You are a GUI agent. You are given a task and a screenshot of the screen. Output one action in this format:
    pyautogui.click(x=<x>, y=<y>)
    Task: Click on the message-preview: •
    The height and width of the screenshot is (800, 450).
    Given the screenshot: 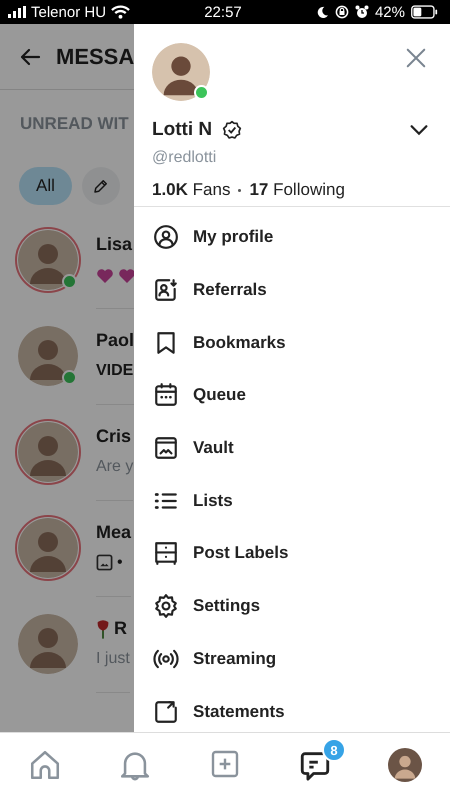 What is the action you would take?
    pyautogui.click(x=120, y=563)
    